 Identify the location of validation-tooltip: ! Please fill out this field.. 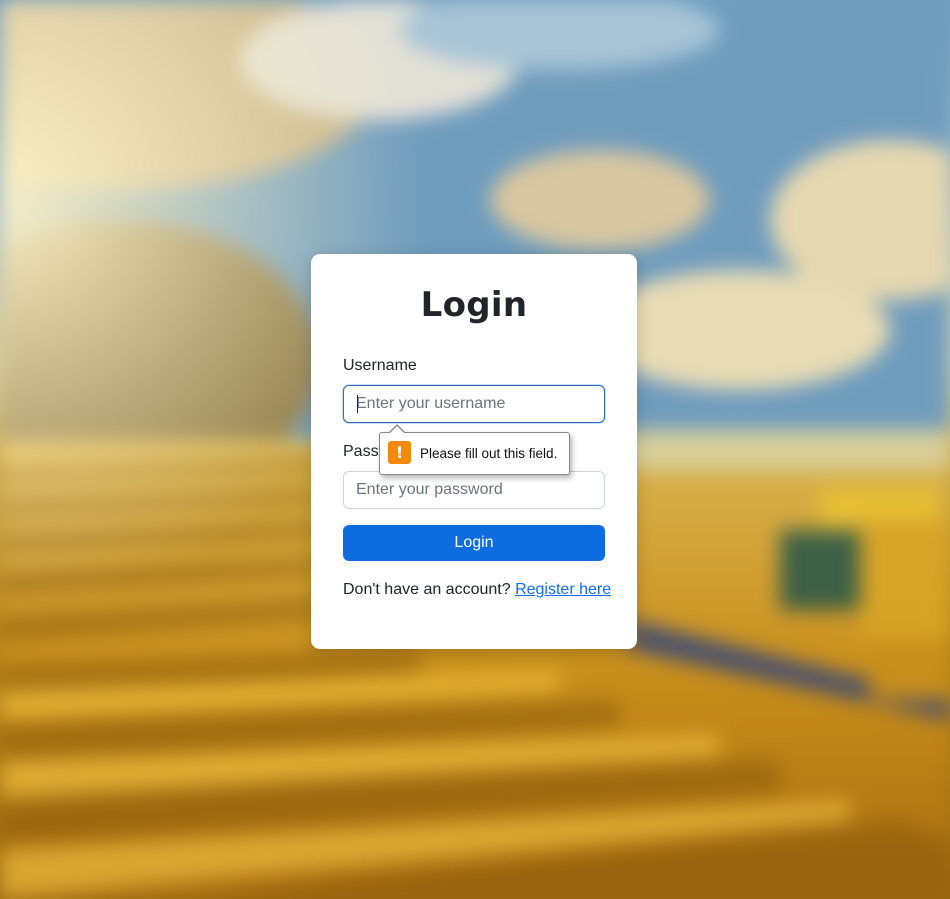
(474, 449).